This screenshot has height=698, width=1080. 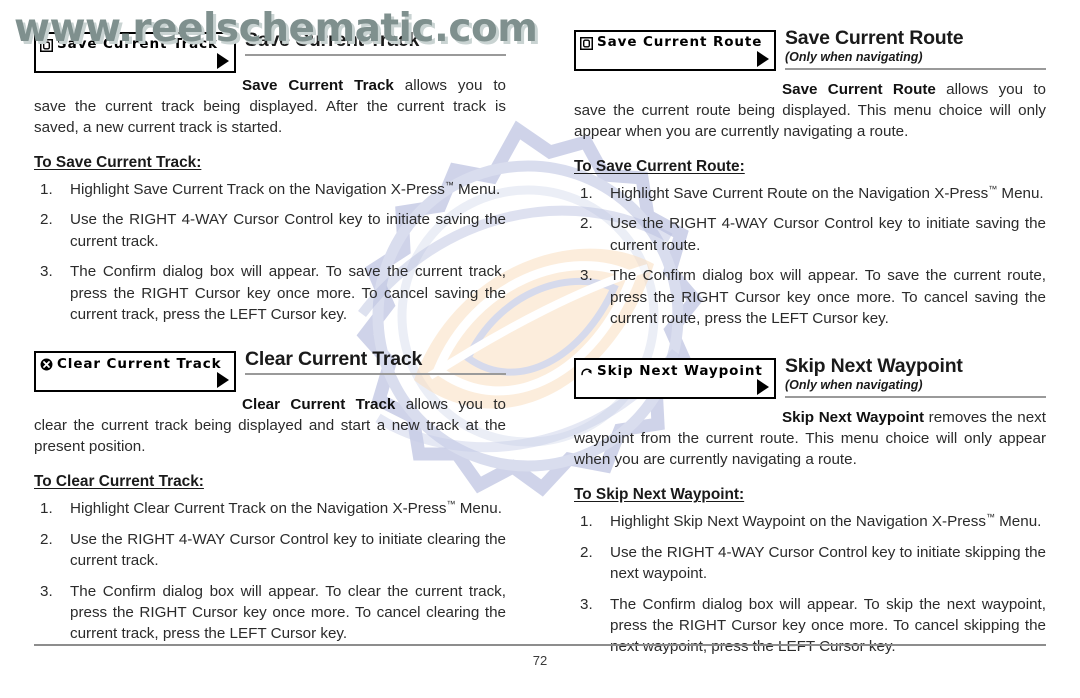 I want to click on section-title: Skip Next Waypoint, so click(x=874, y=366).